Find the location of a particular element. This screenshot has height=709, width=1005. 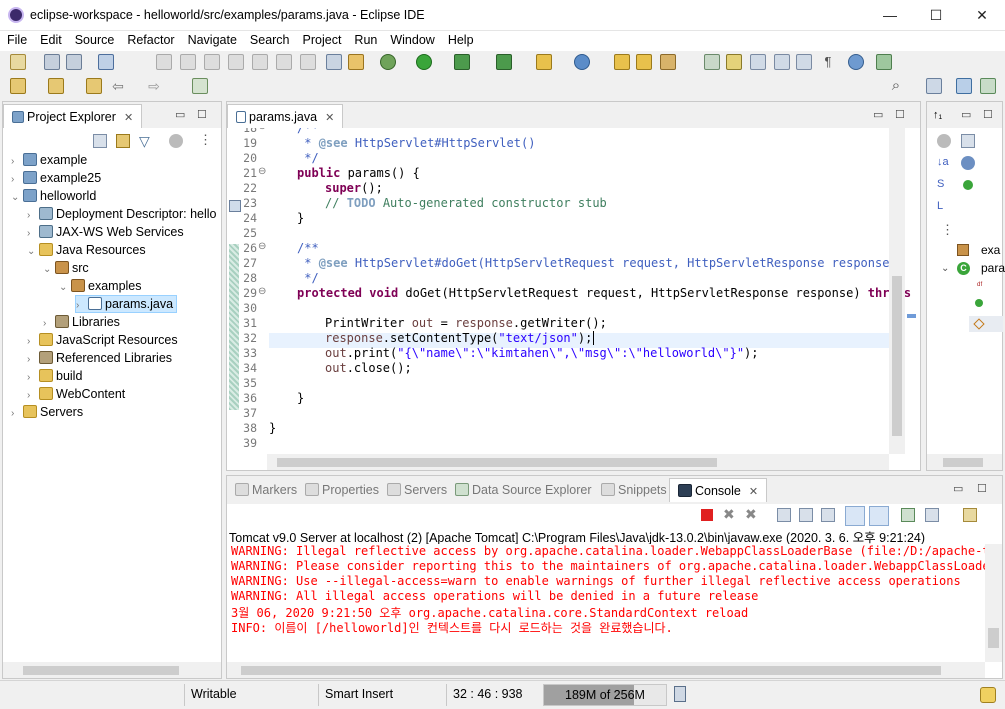

toggle-mark-occurrences-icon is located at coordinates (712, 62).